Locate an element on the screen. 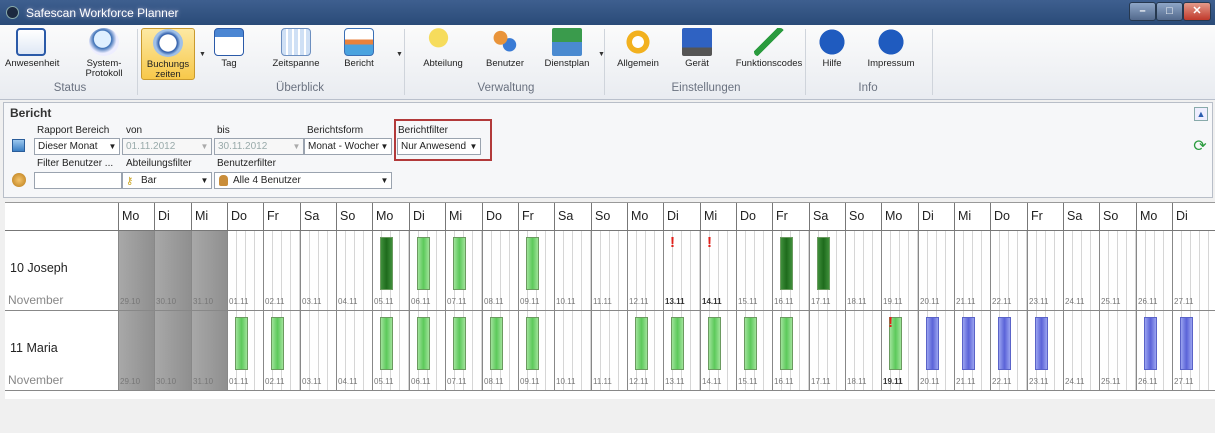 This screenshot has width=1215, height=433. refresh-icon: ⟳ is located at coordinates (1200, 147).